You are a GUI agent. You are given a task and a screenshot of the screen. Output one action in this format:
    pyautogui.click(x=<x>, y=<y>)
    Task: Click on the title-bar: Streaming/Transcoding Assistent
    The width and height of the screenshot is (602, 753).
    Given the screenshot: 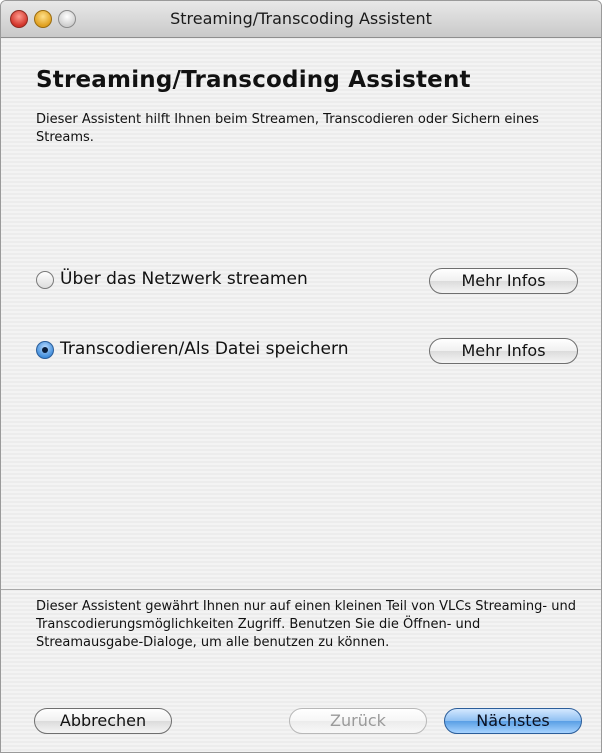 What is the action you would take?
    pyautogui.click(x=301, y=19)
    